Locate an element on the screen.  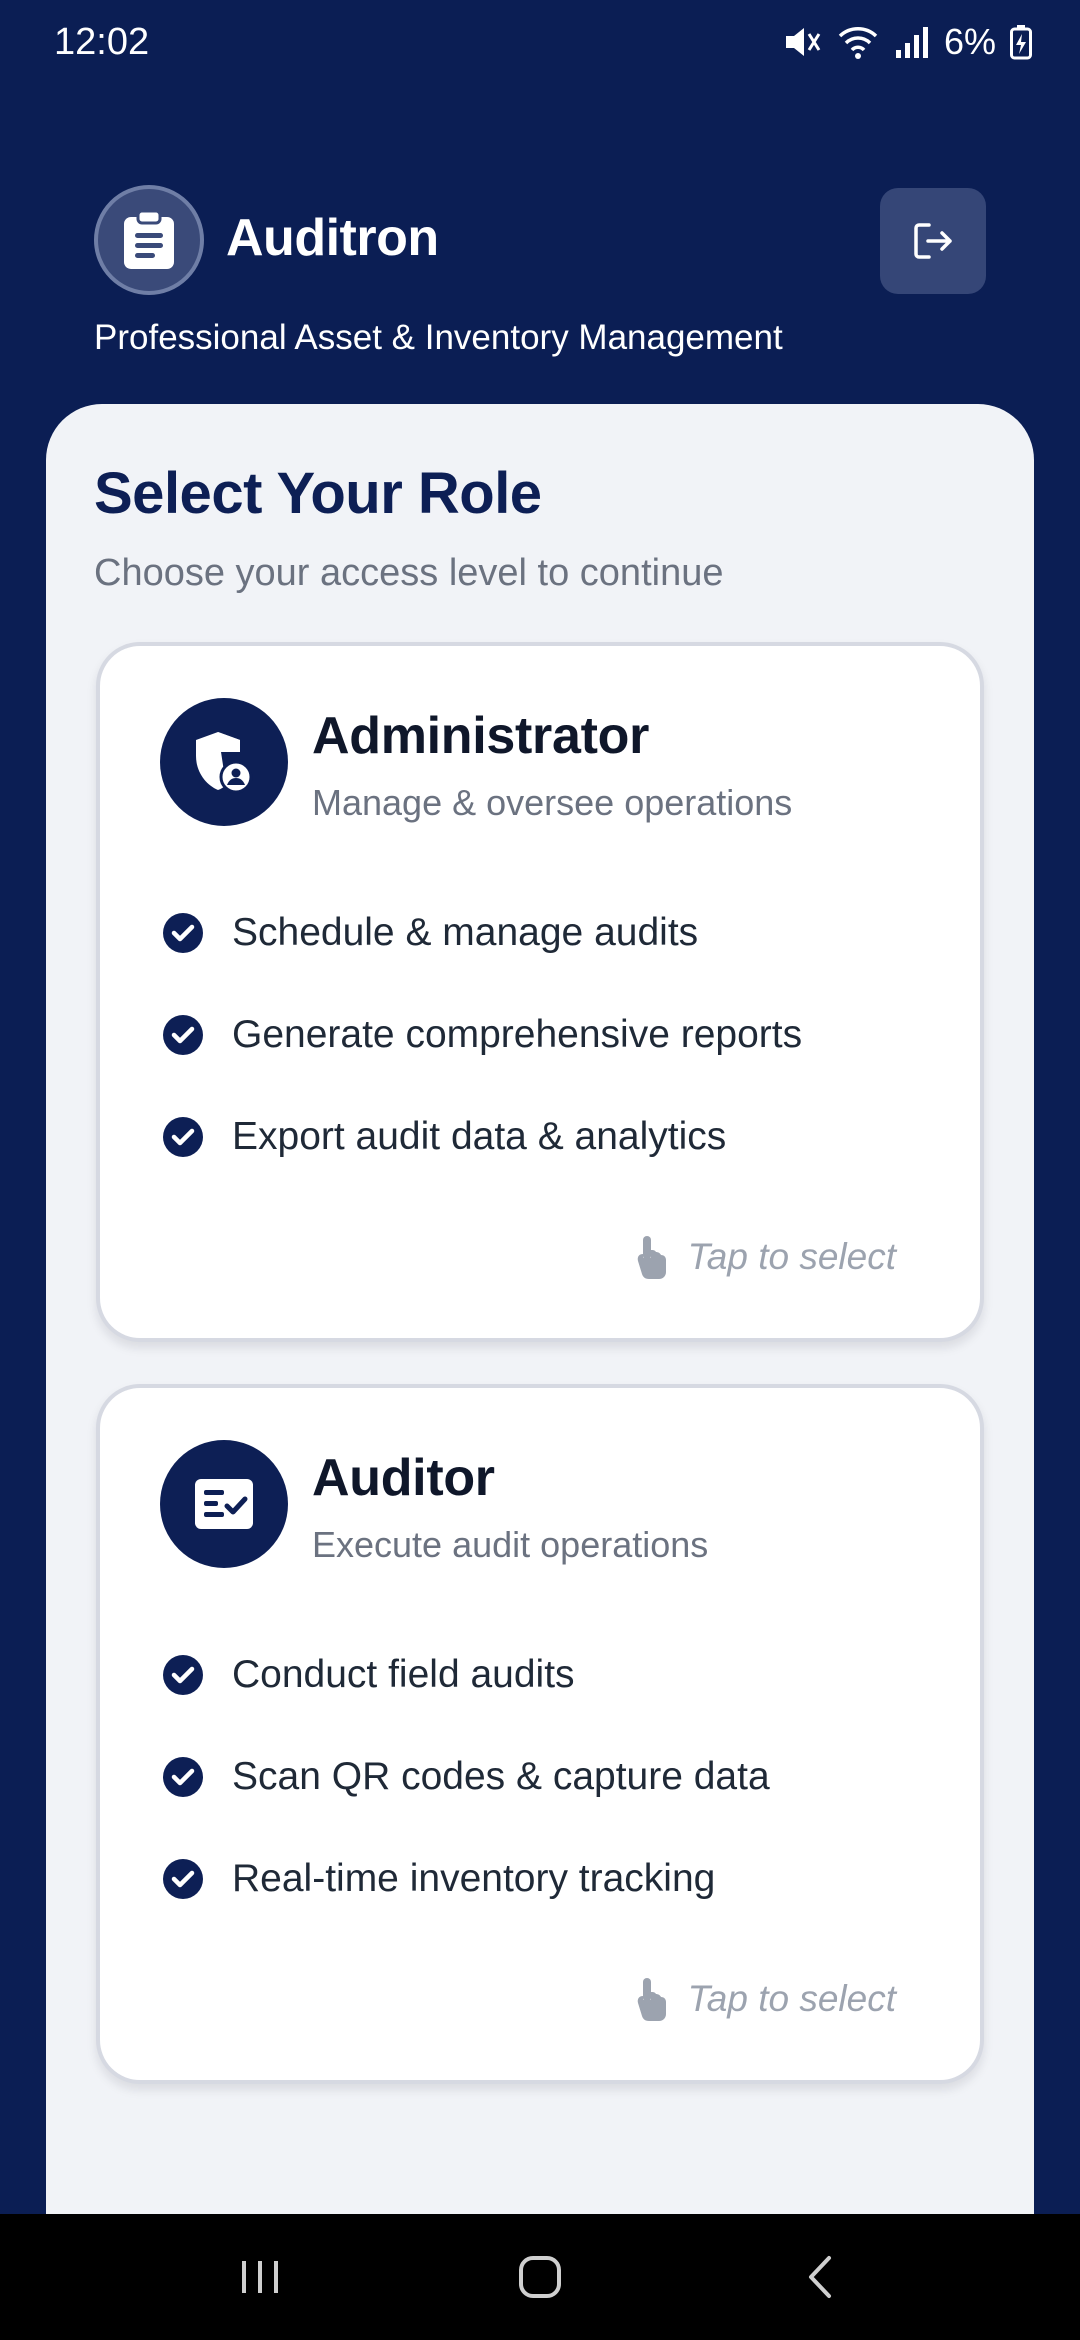
status-icons: 6% is located at coordinates (907, 42).